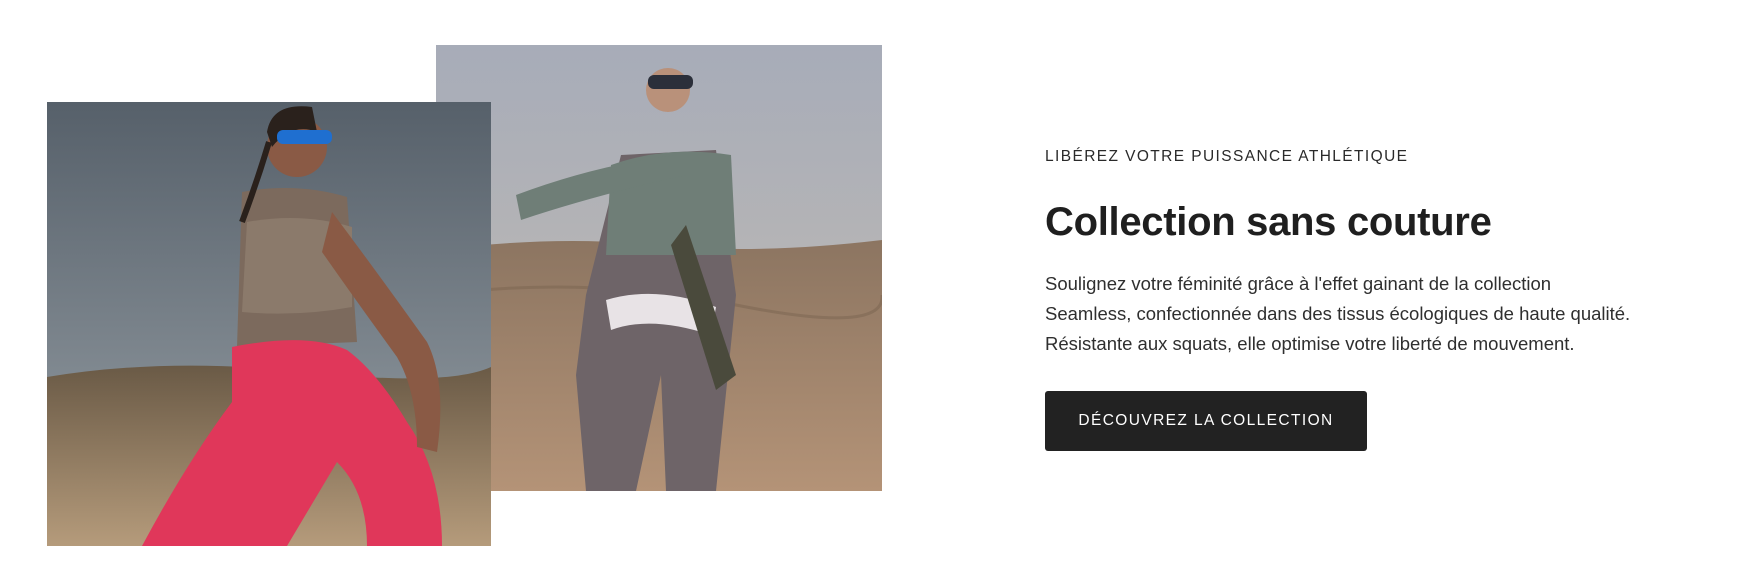  What do you see at coordinates (1268, 221) in the screenshot?
I see `section-title: Collection sans couture` at bounding box center [1268, 221].